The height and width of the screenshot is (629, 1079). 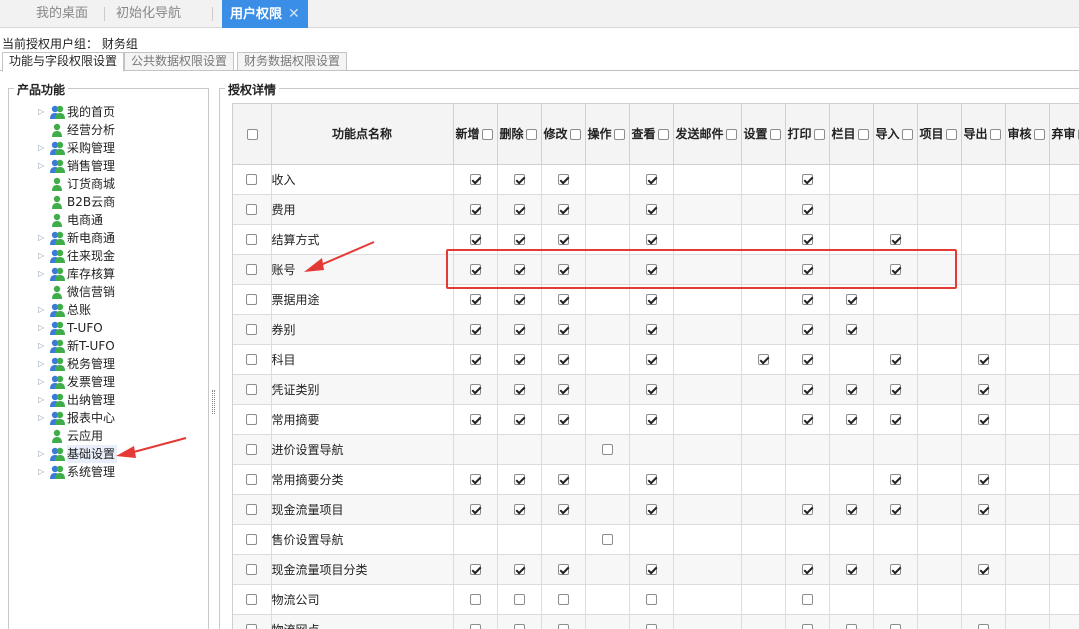 What do you see at coordinates (292, 61) in the screenshot?
I see `tab-finance-data-permissions: 财务数据权限设置` at bounding box center [292, 61].